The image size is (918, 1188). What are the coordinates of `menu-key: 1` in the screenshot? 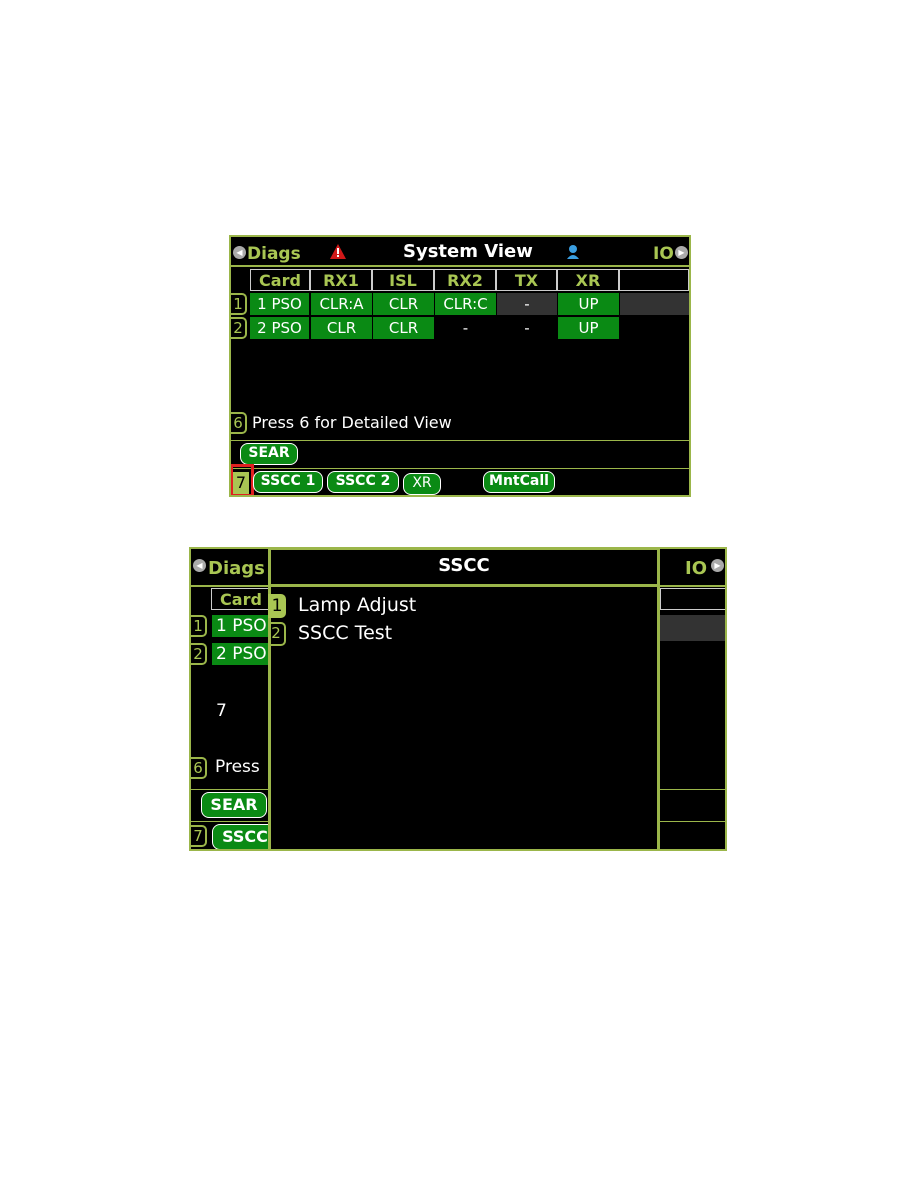 It's located at (277, 606).